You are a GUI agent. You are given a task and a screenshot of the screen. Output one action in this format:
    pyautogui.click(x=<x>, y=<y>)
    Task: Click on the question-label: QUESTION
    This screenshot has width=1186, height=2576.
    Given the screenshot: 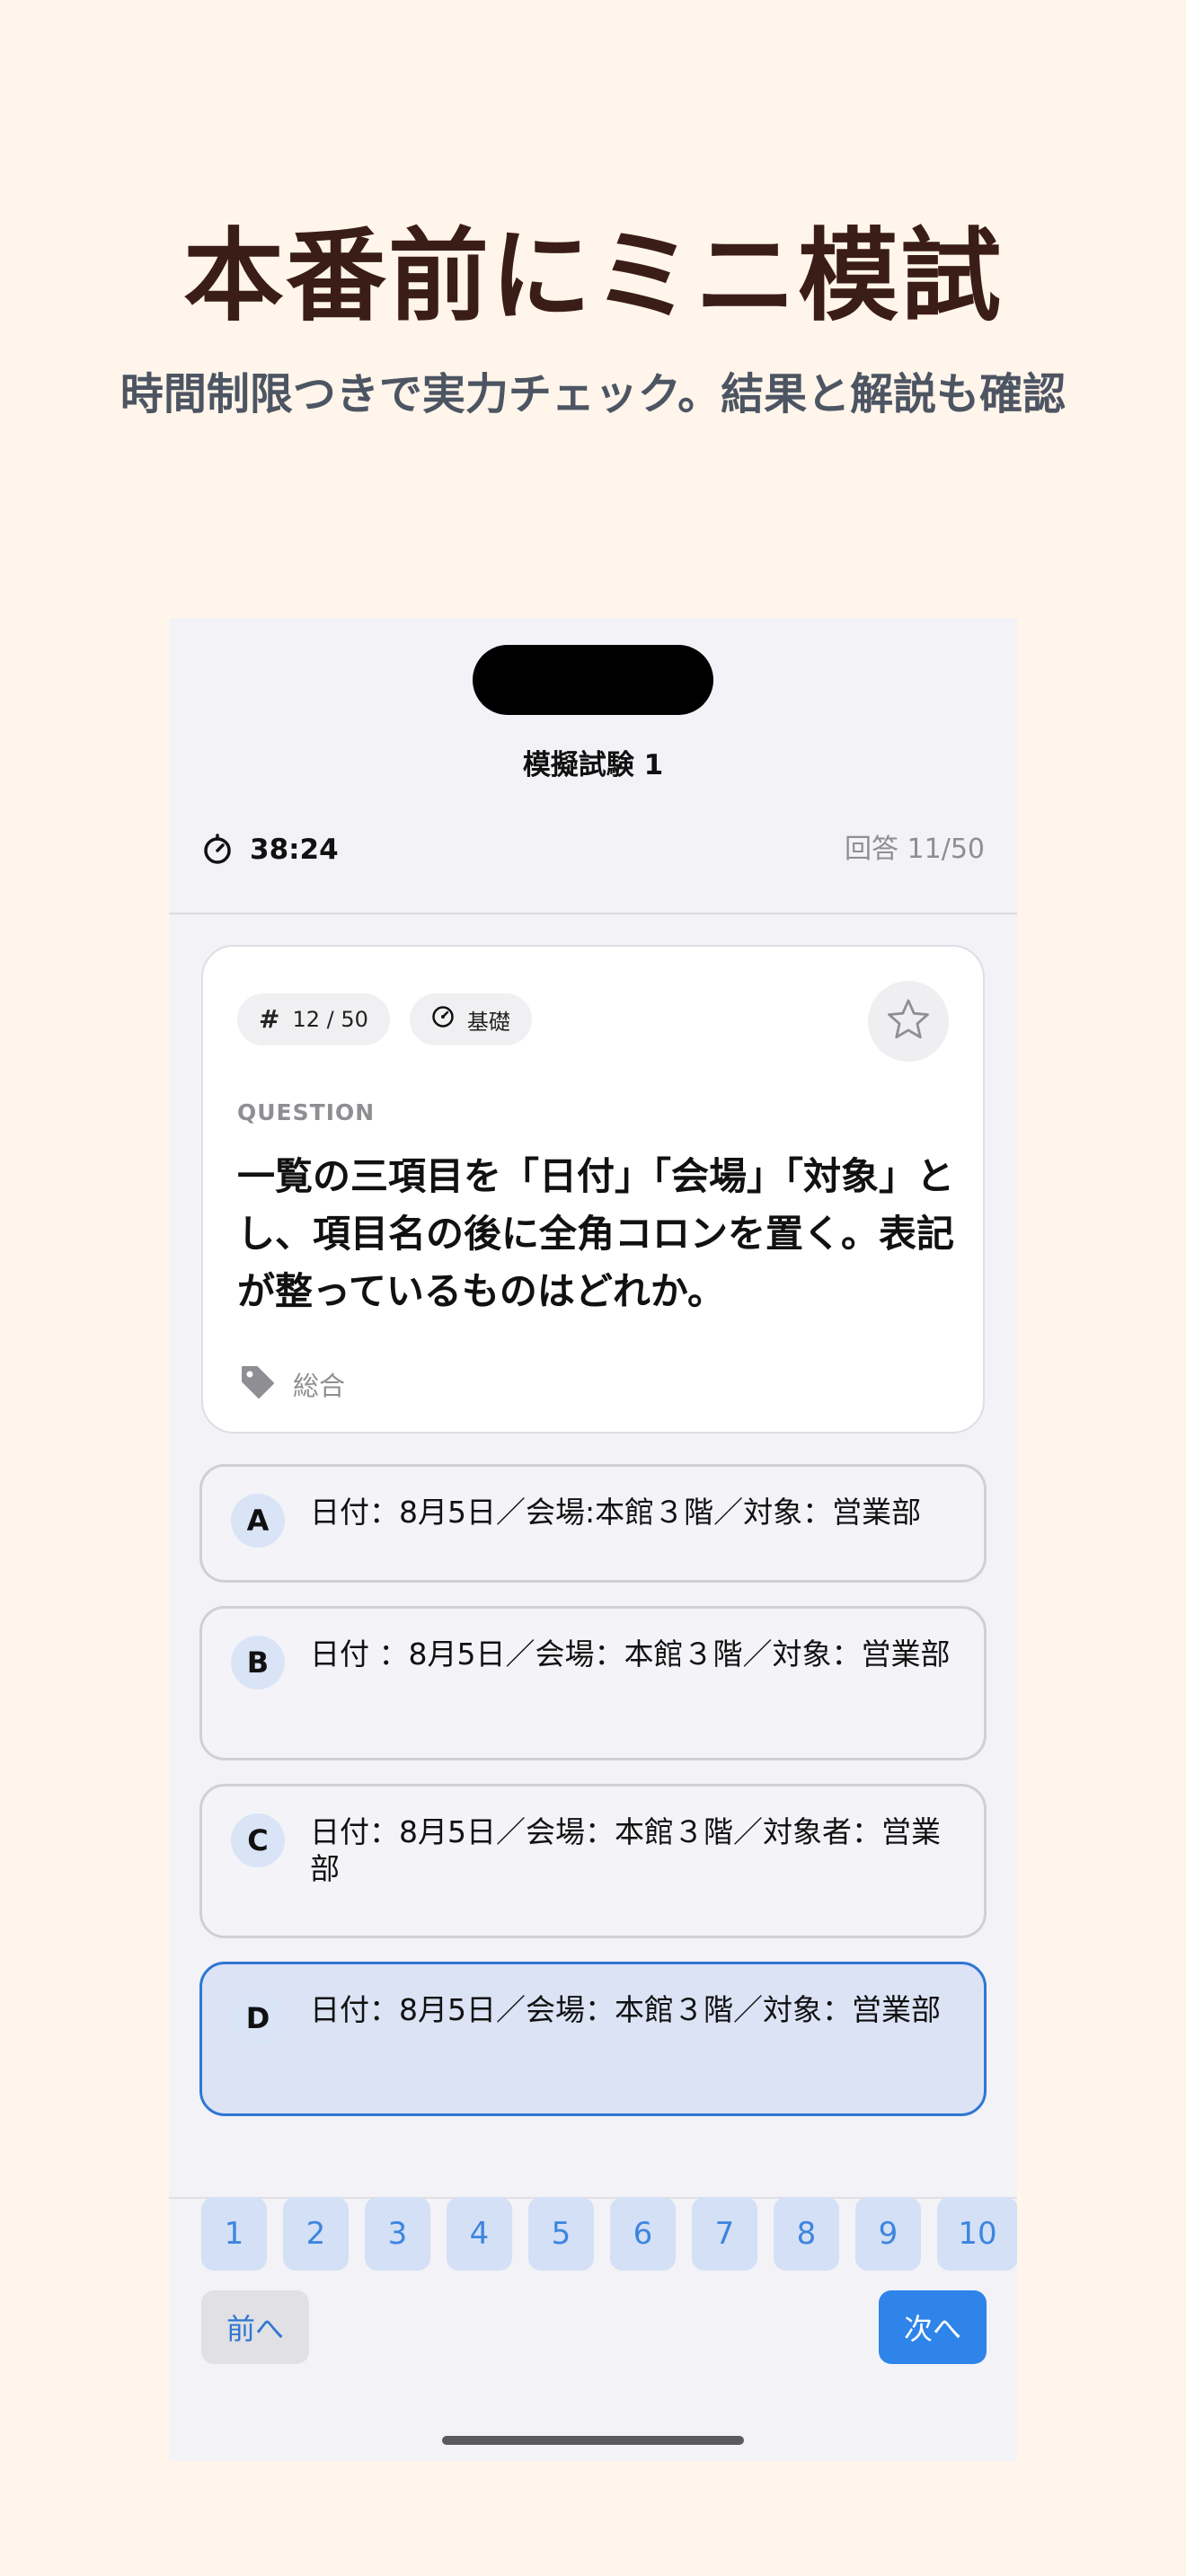 What is the action you would take?
    pyautogui.click(x=306, y=1112)
    